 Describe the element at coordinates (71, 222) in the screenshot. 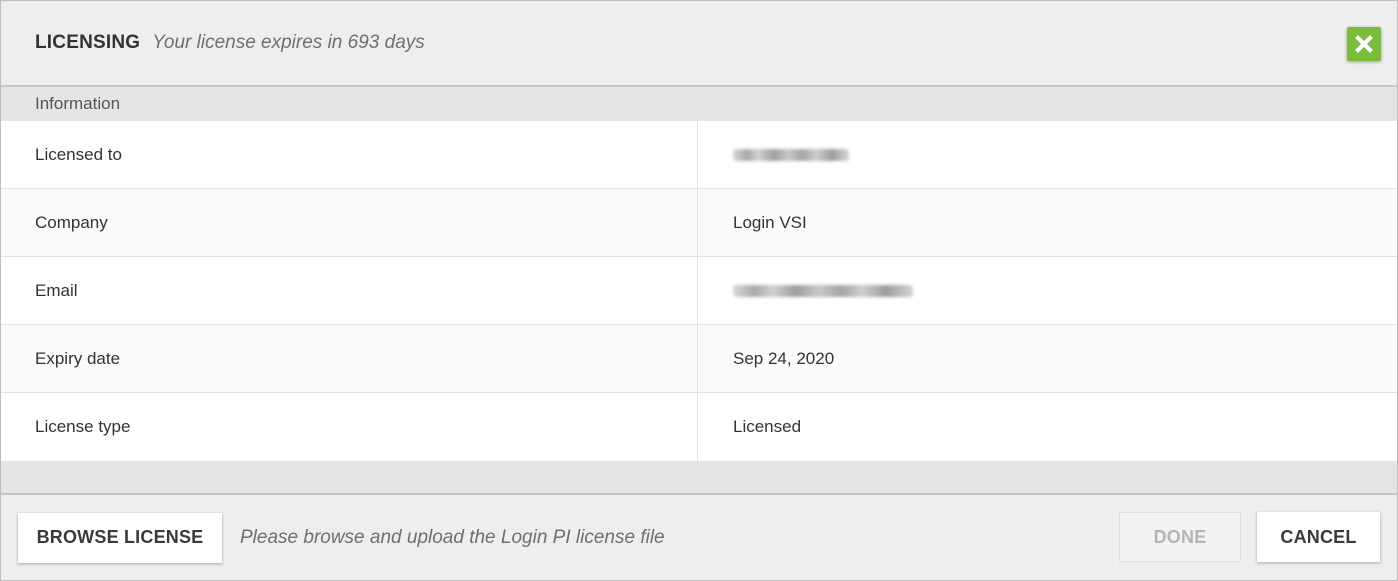

I see `row-label-company: Company` at that location.